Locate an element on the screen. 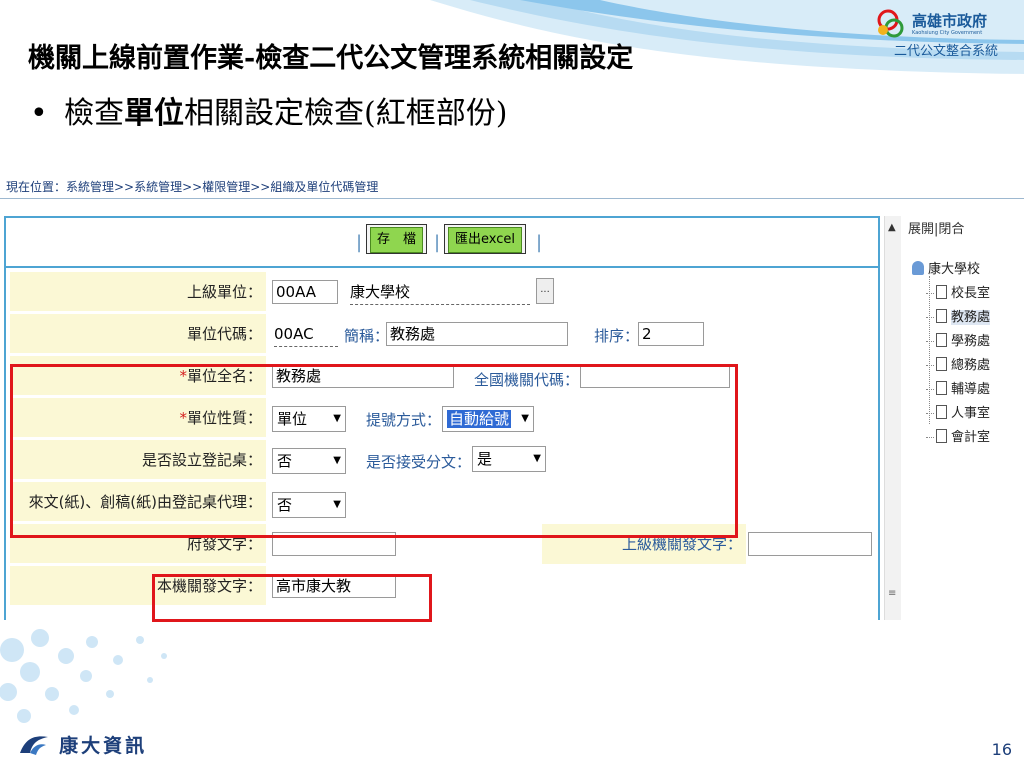 This screenshot has width=1024, height=768. tree-item: 校長室 is located at coordinates (958, 291).